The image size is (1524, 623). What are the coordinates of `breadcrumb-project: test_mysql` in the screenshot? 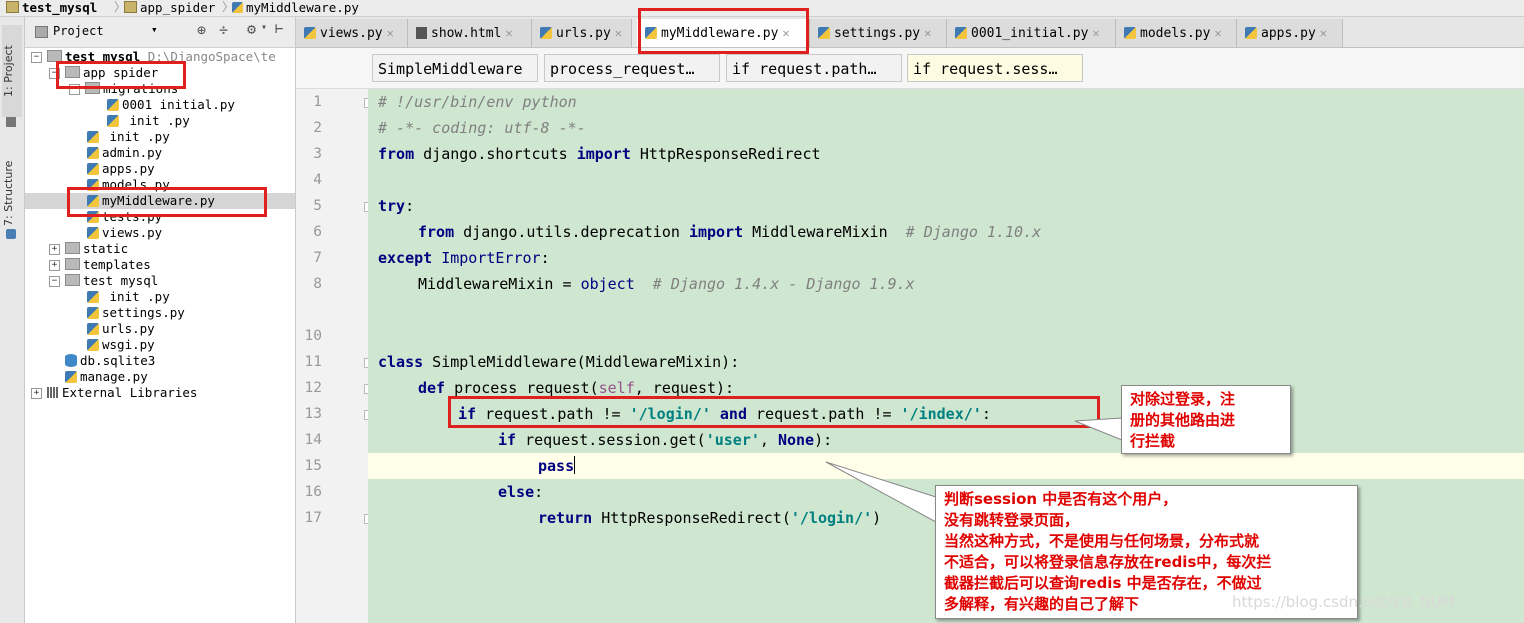 It's located at (51, 8).